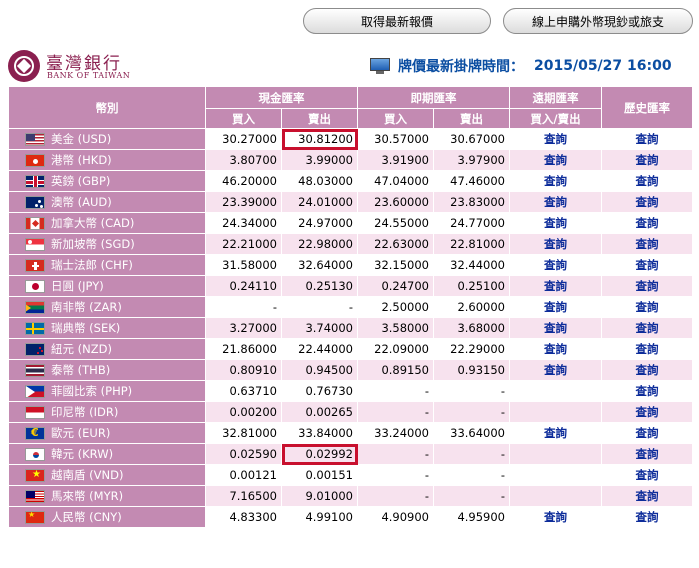 The image size is (699, 568). What do you see at coordinates (107, 202) in the screenshot?
I see `currency-cell: 澳幣 (AUD)` at bounding box center [107, 202].